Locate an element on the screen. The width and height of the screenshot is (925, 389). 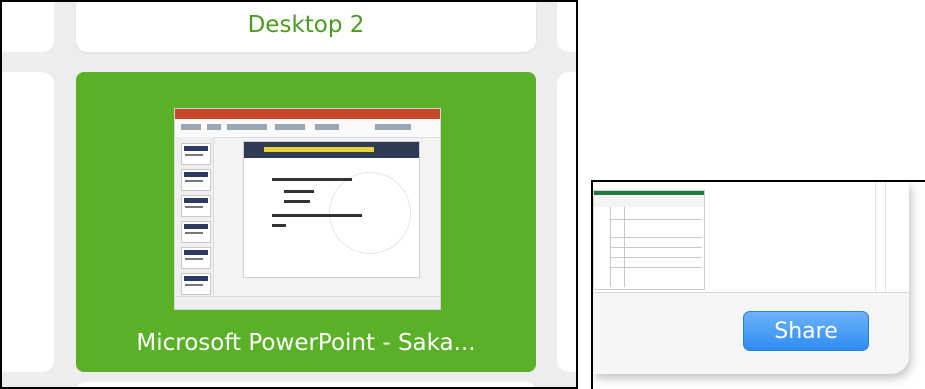
preview-slide-sorter is located at coordinates (194, 217).